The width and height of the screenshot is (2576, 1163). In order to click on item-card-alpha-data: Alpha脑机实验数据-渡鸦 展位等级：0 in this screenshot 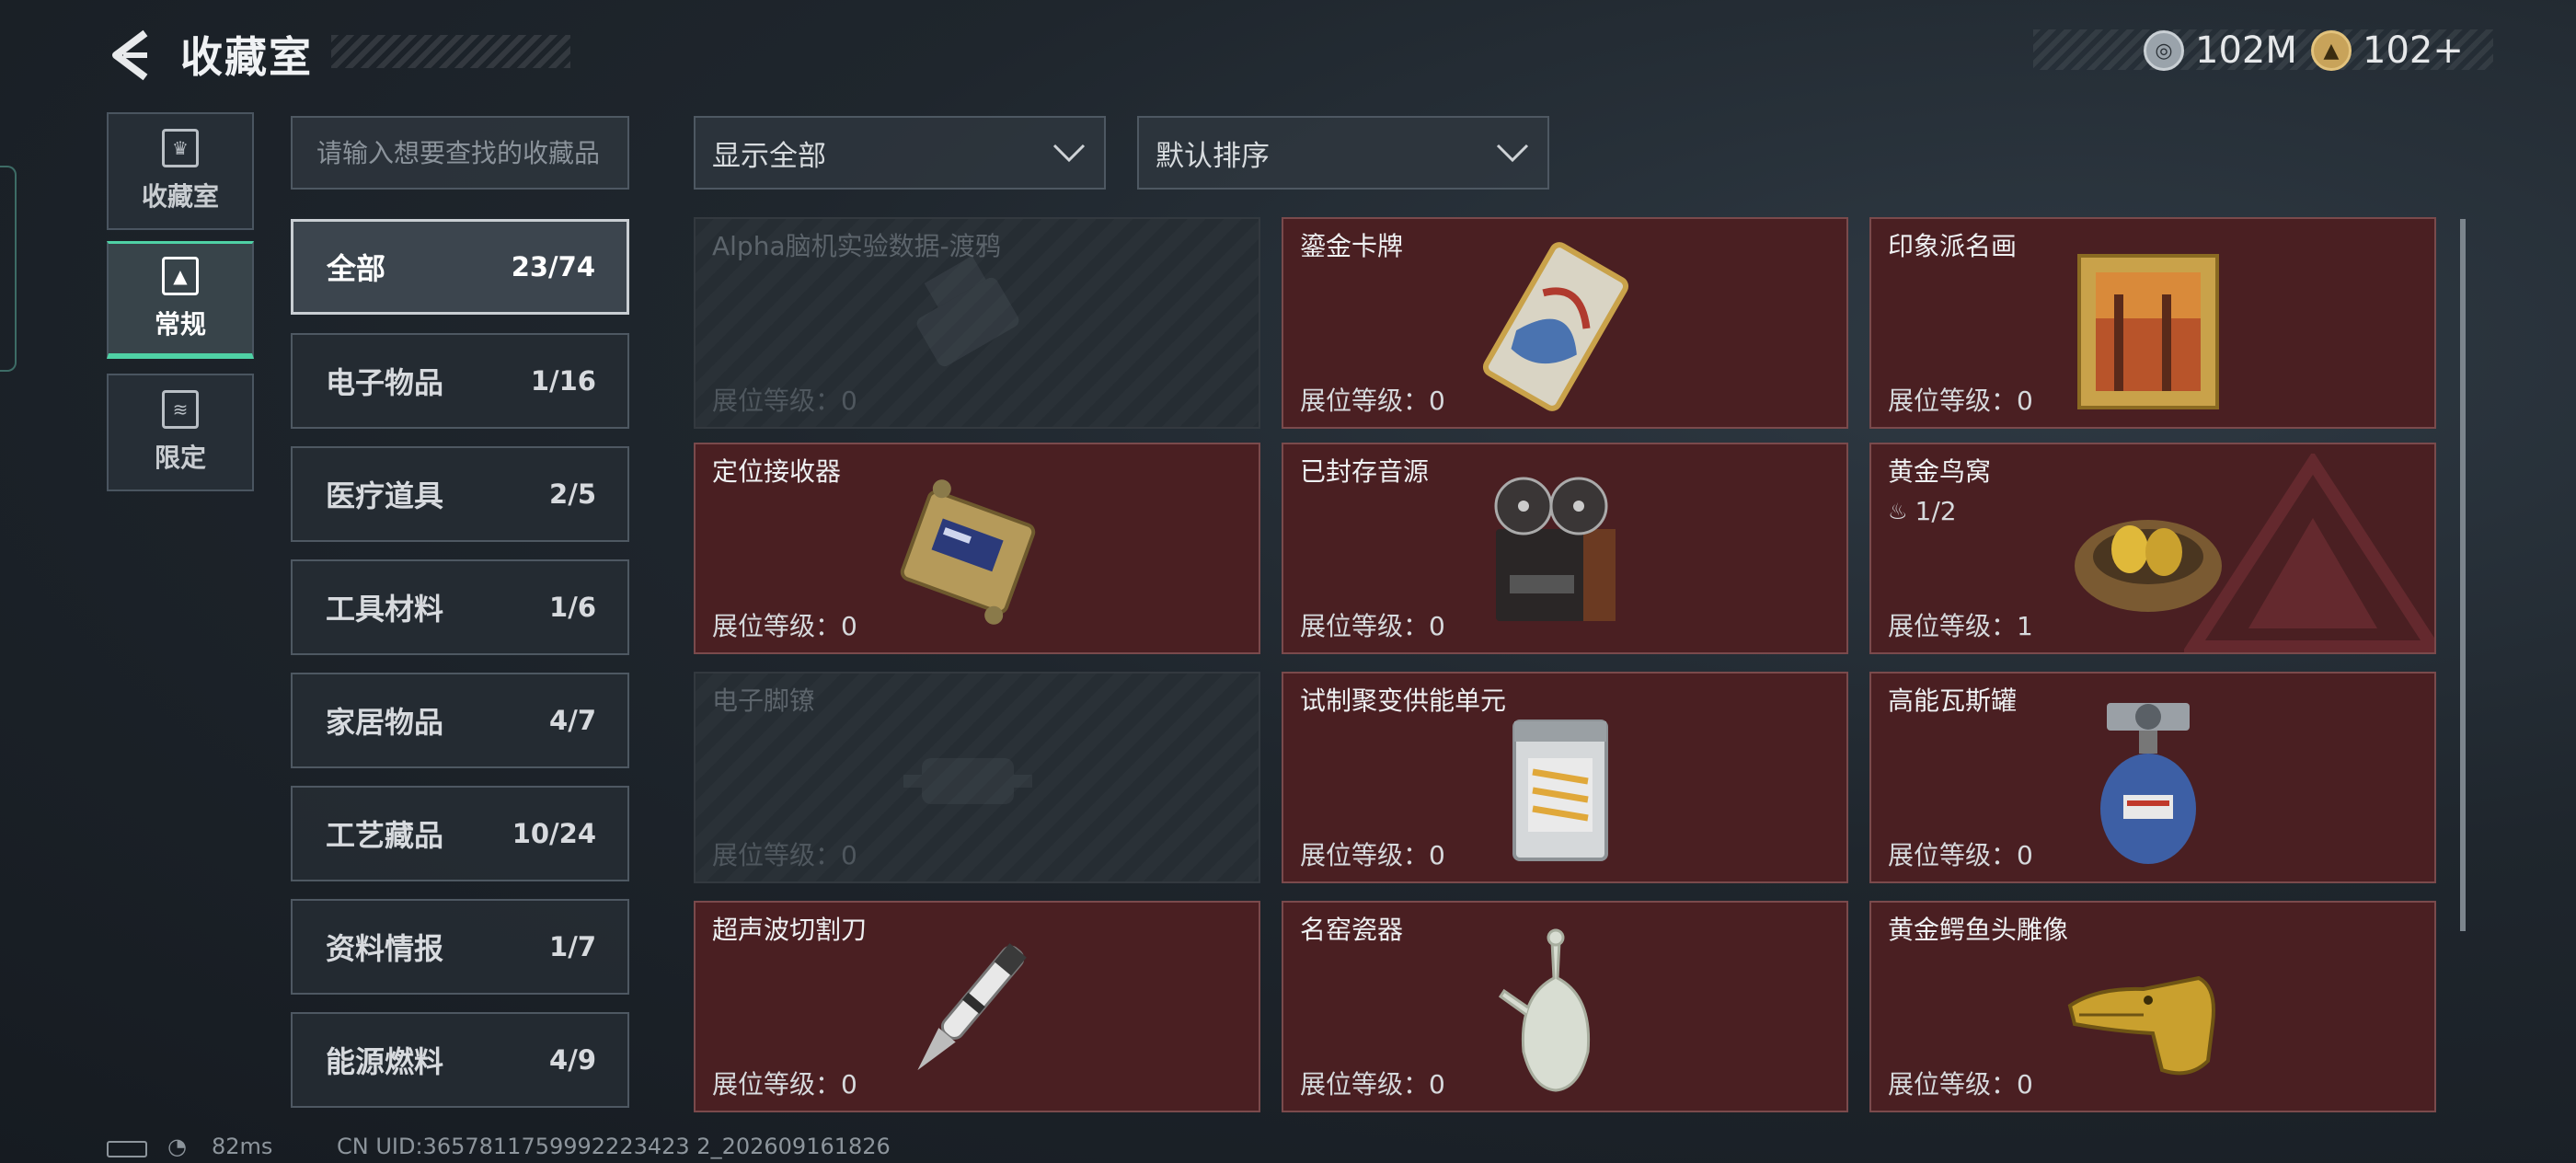, I will do `click(977, 323)`.